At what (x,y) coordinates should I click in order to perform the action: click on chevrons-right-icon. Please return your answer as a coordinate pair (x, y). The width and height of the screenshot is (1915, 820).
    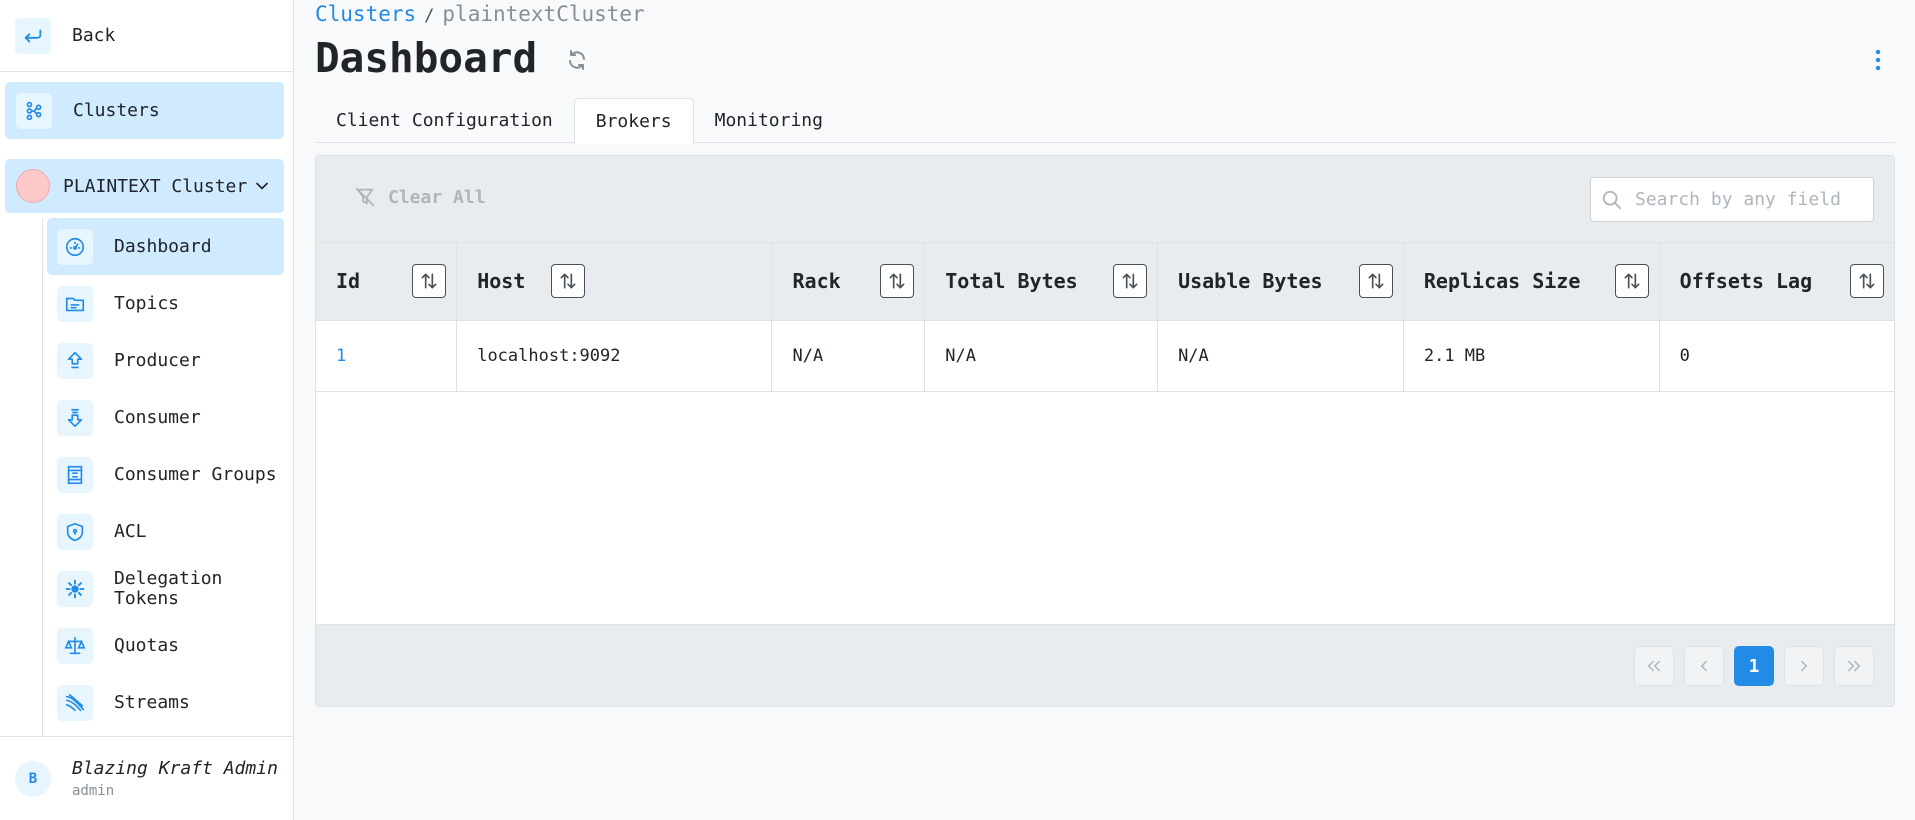
    Looking at the image, I should click on (1854, 666).